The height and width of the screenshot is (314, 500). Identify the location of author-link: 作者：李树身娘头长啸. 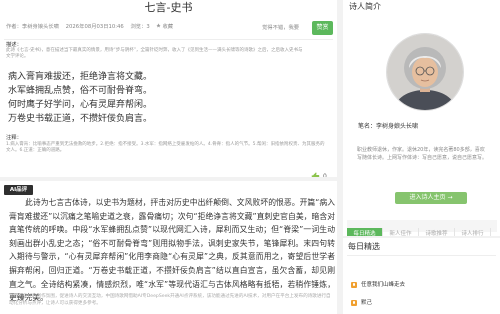
(32, 27).